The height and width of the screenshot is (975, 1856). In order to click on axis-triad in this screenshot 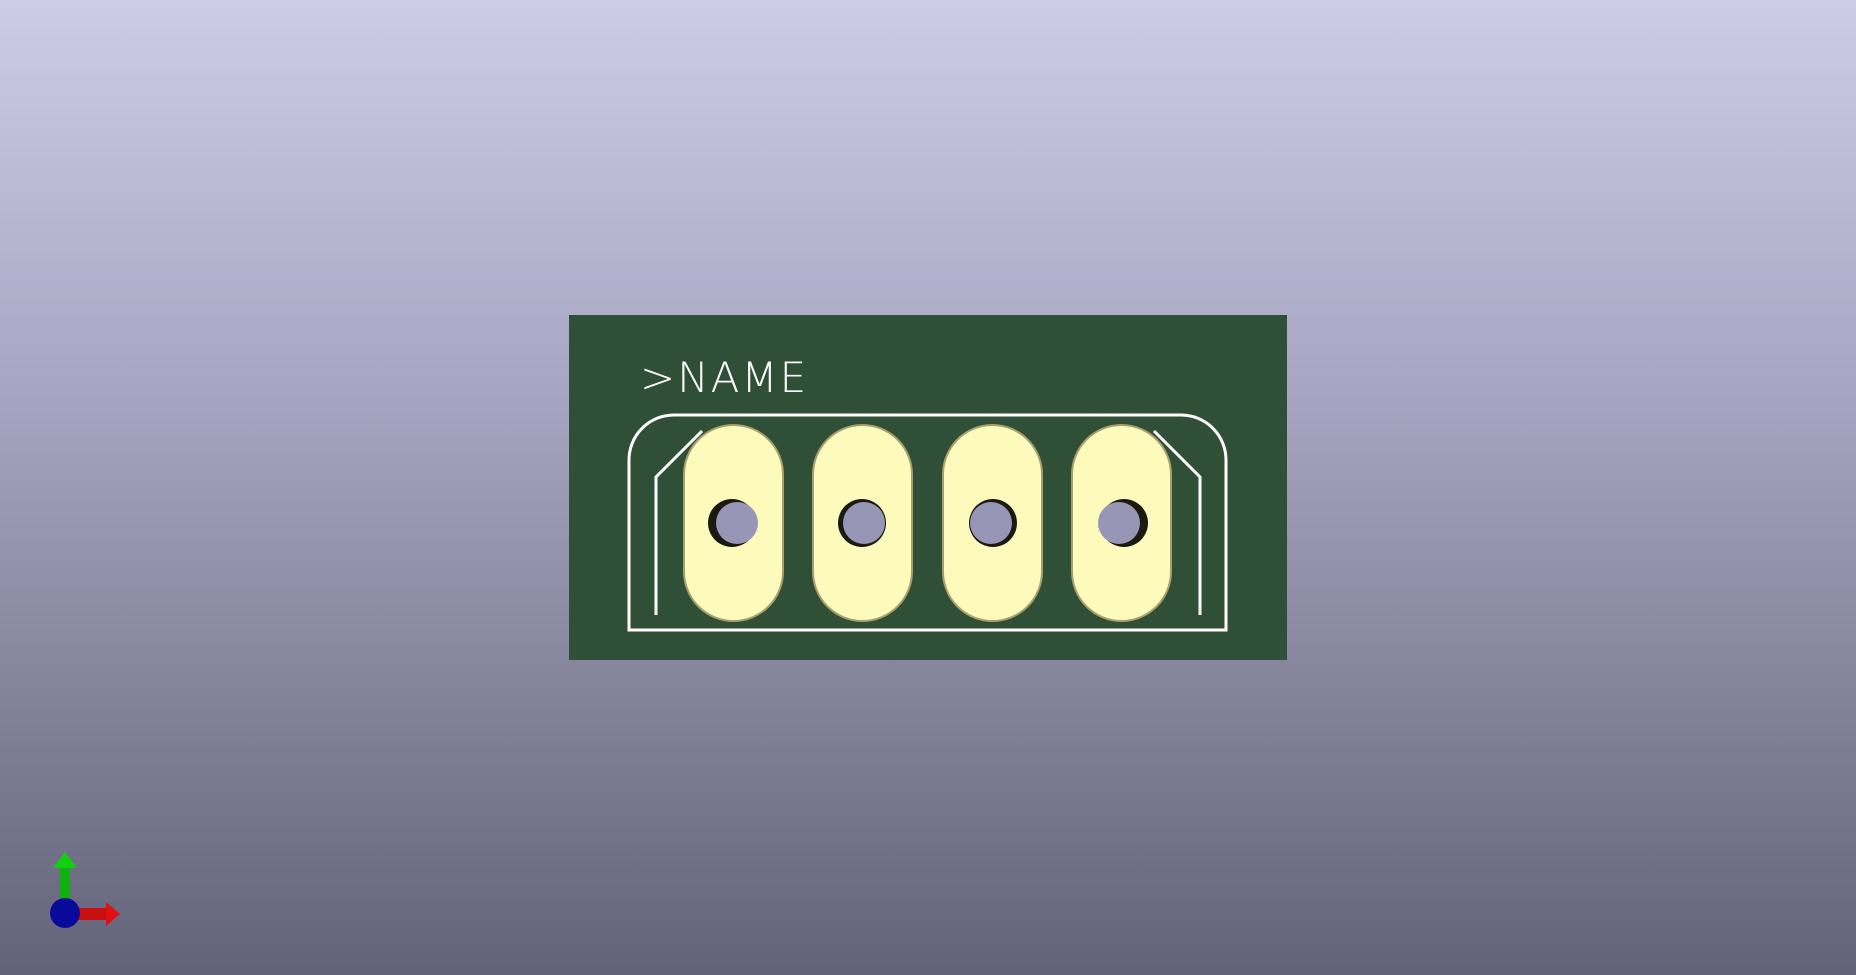, I will do `click(82, 894)`.